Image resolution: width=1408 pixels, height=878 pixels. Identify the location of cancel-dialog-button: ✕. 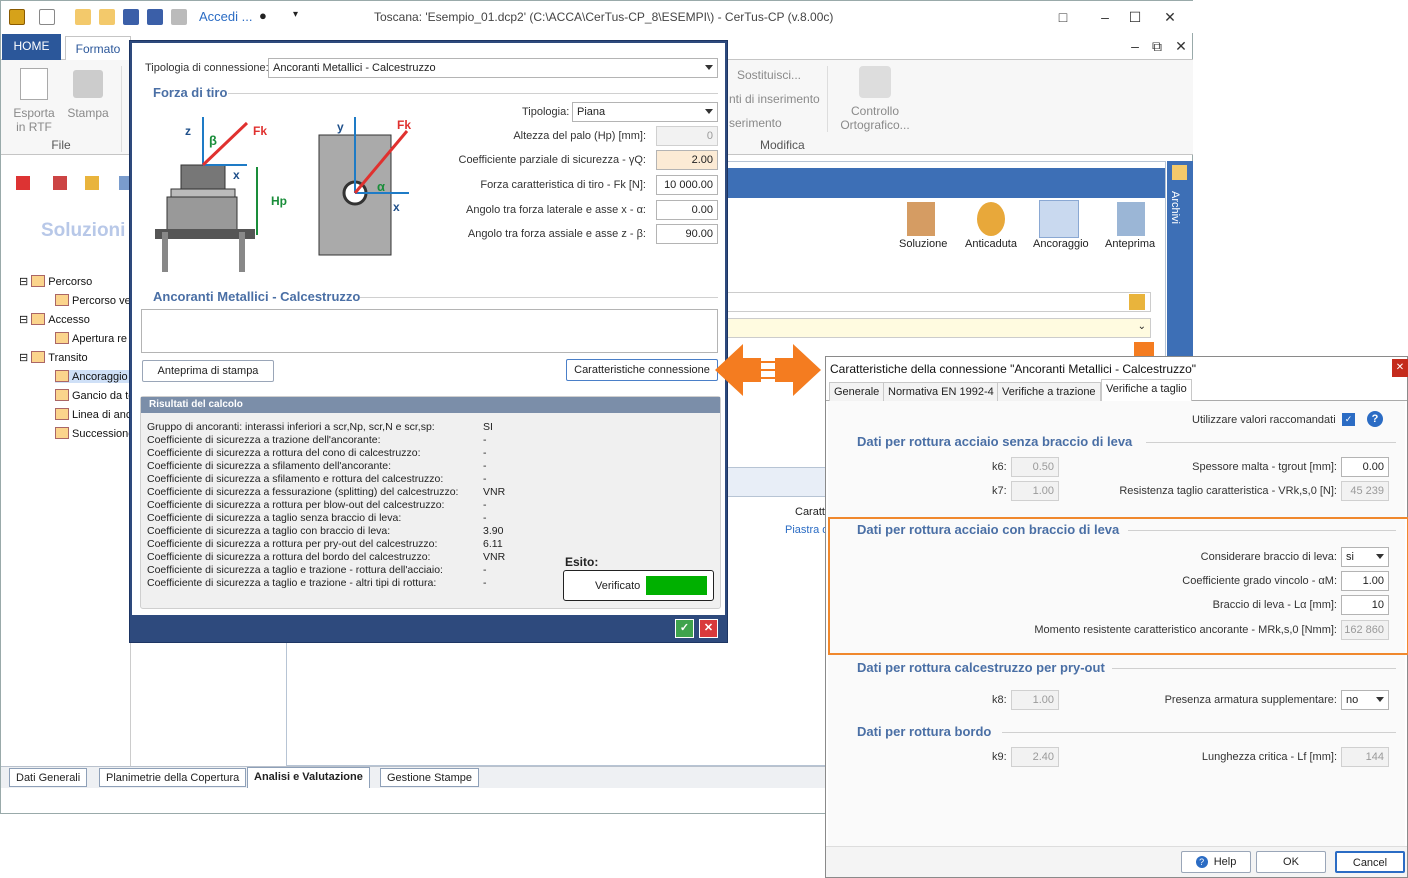
(708, 628).